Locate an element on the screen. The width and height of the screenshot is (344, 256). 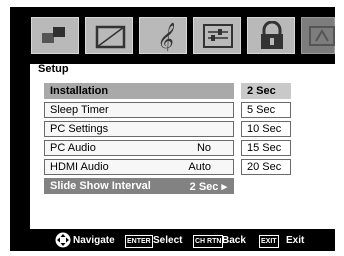
preferences-tab is located at coordinates (217, 35).